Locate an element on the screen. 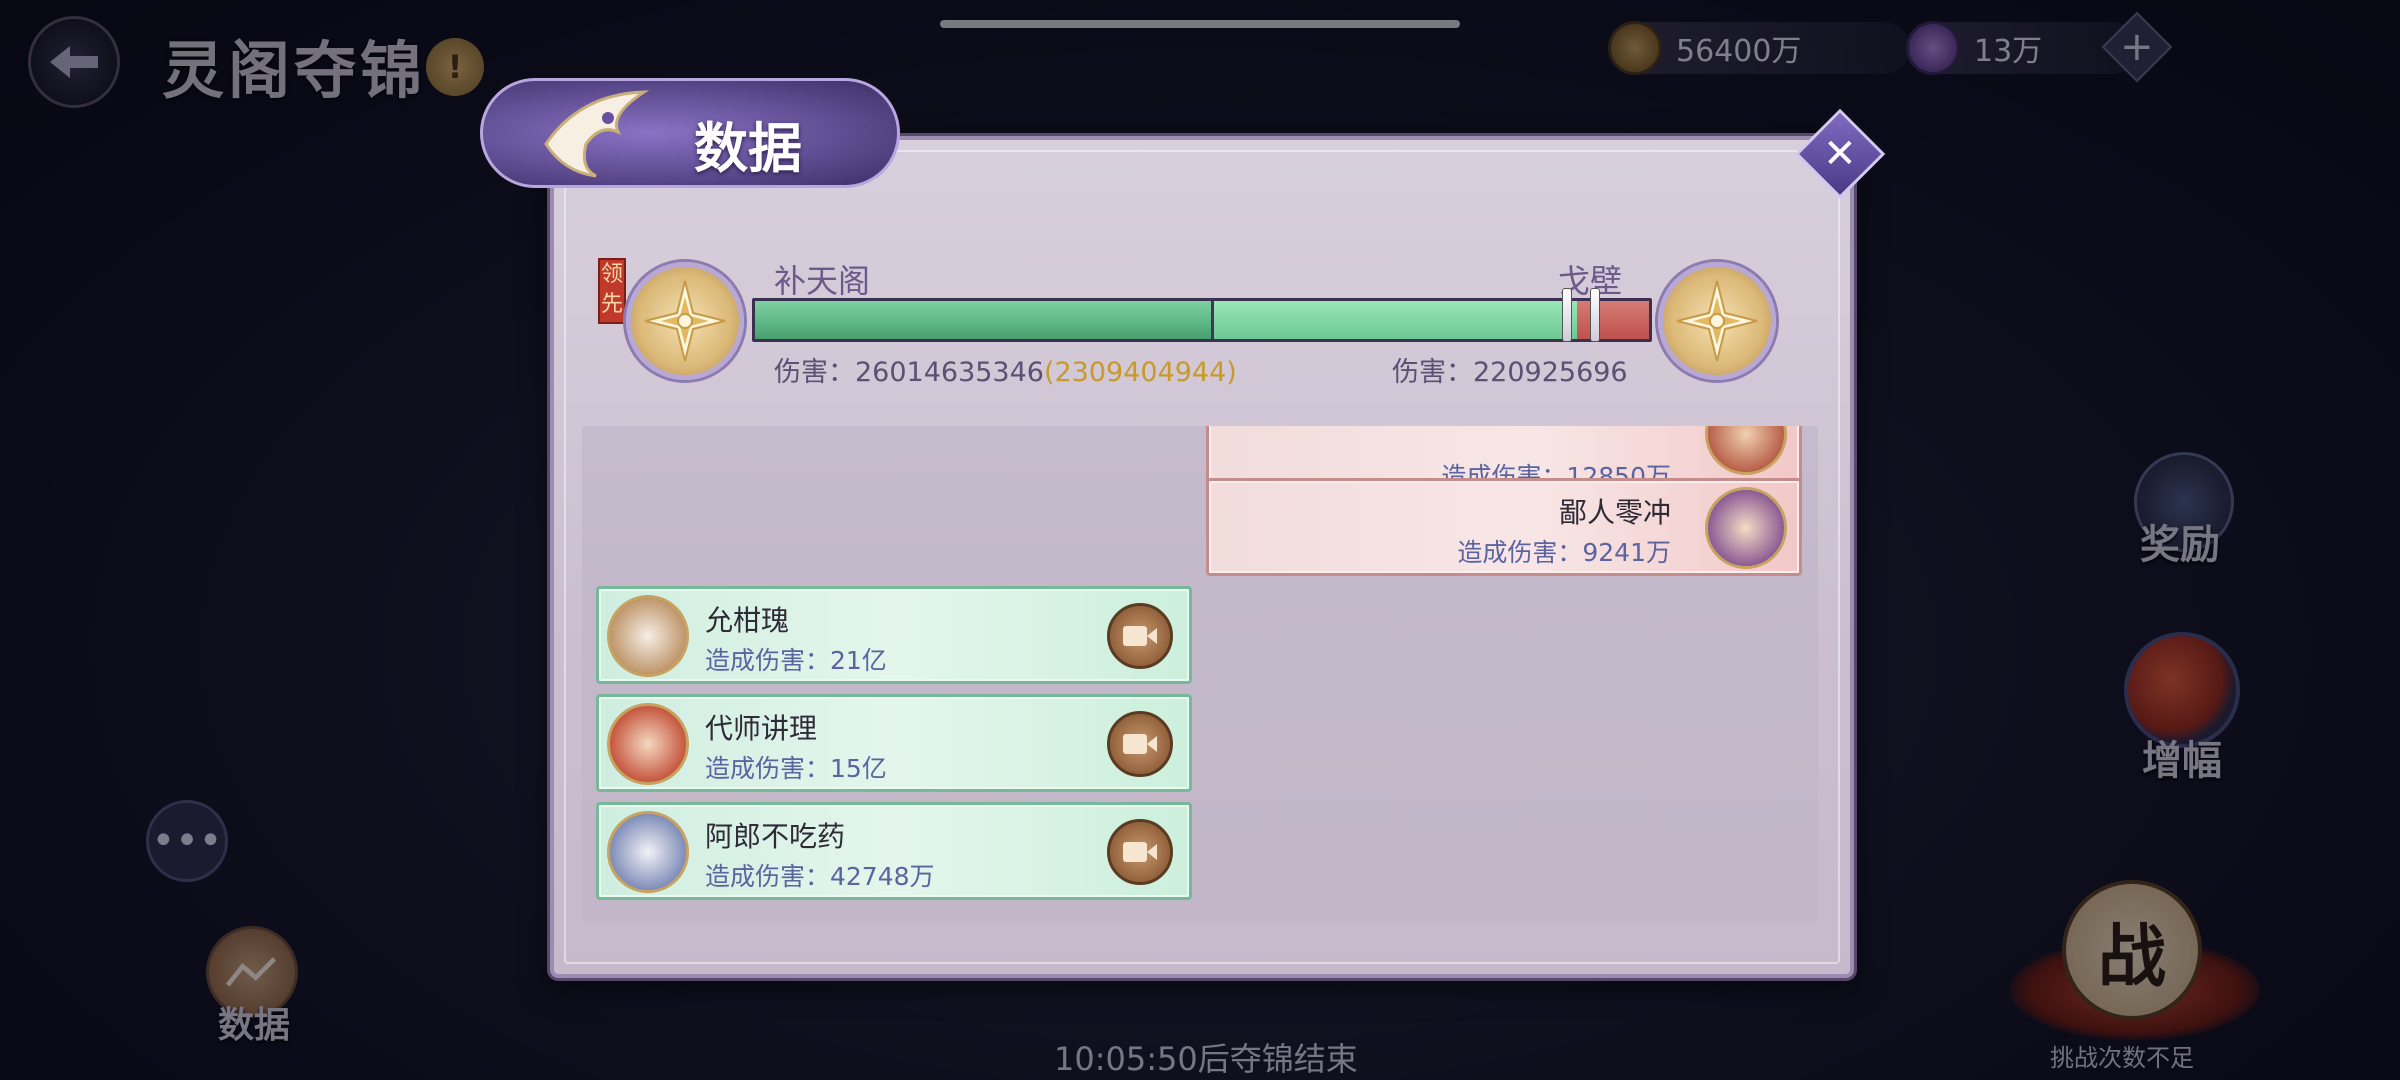 The width and height of the screenshot is (2400, 1080). ally-player-card: 允柑瑰 造成伤害：21亿 is located at coordinates (894, 635).